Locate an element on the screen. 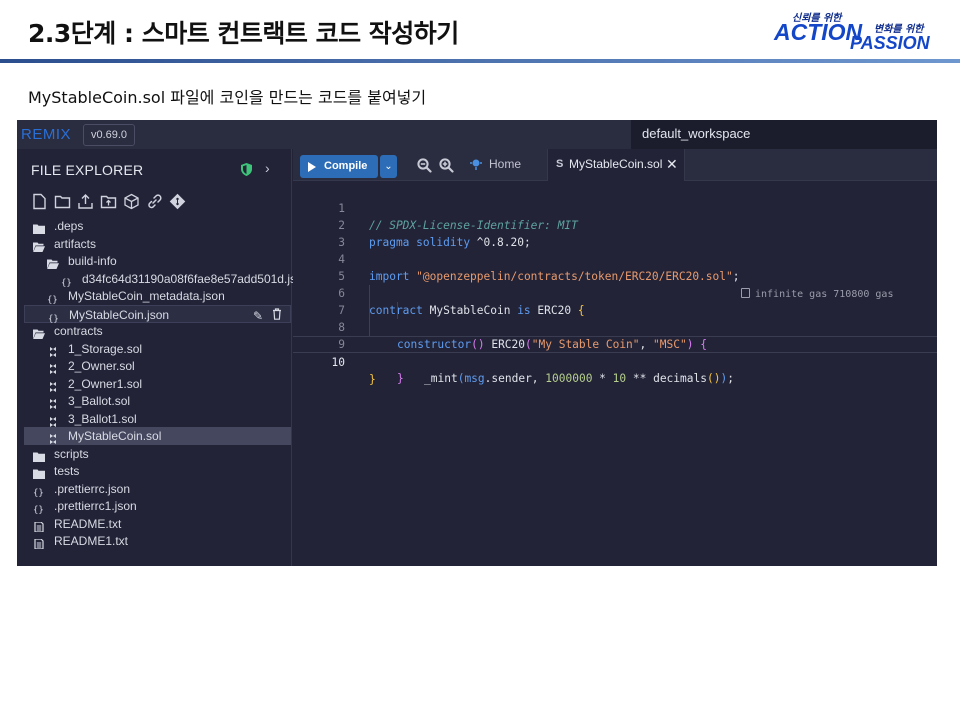 The image size is (960, 720). file-tree-item-label: README.txt is located at coordinates (88, 523).